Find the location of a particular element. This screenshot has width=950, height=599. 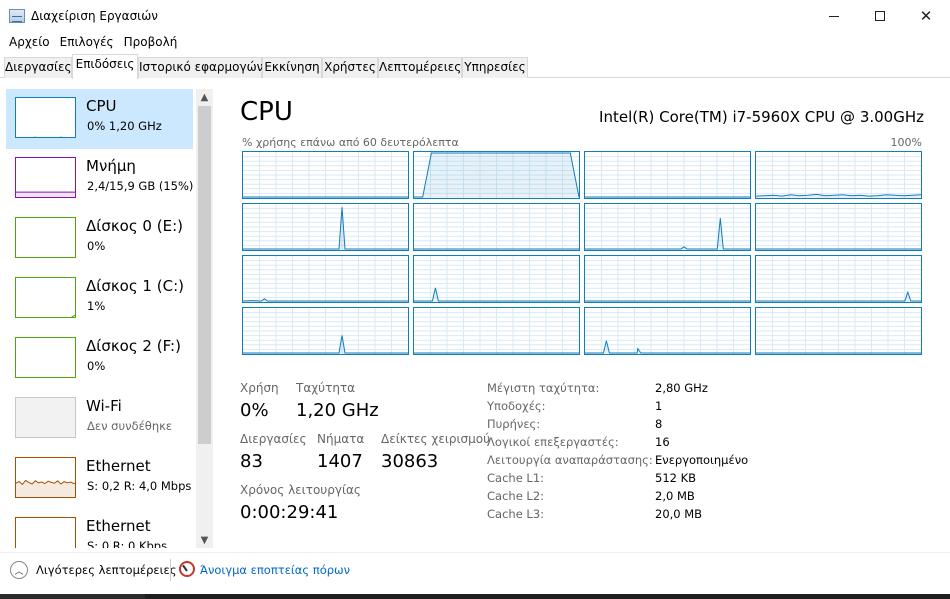

tab-users: Χρήστες is located at coordinates (350, 67).